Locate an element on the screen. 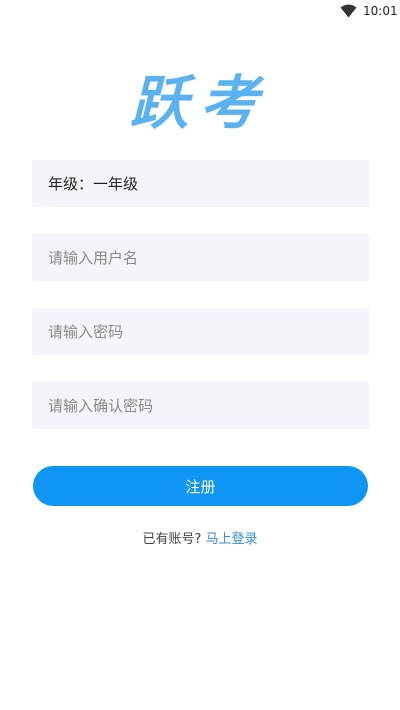 This screenshot has height=710, width=400. username-field-container is located at coordinates (200, 257).